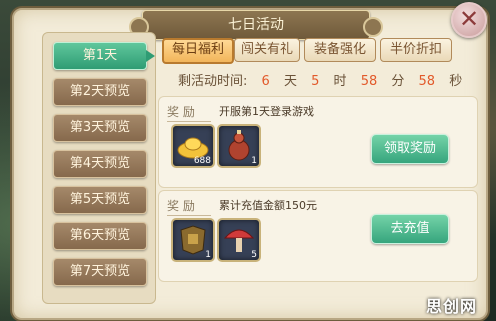 This screenshot has height=321, width=496. I want to click on reward-item: 688, so click(193, 146).